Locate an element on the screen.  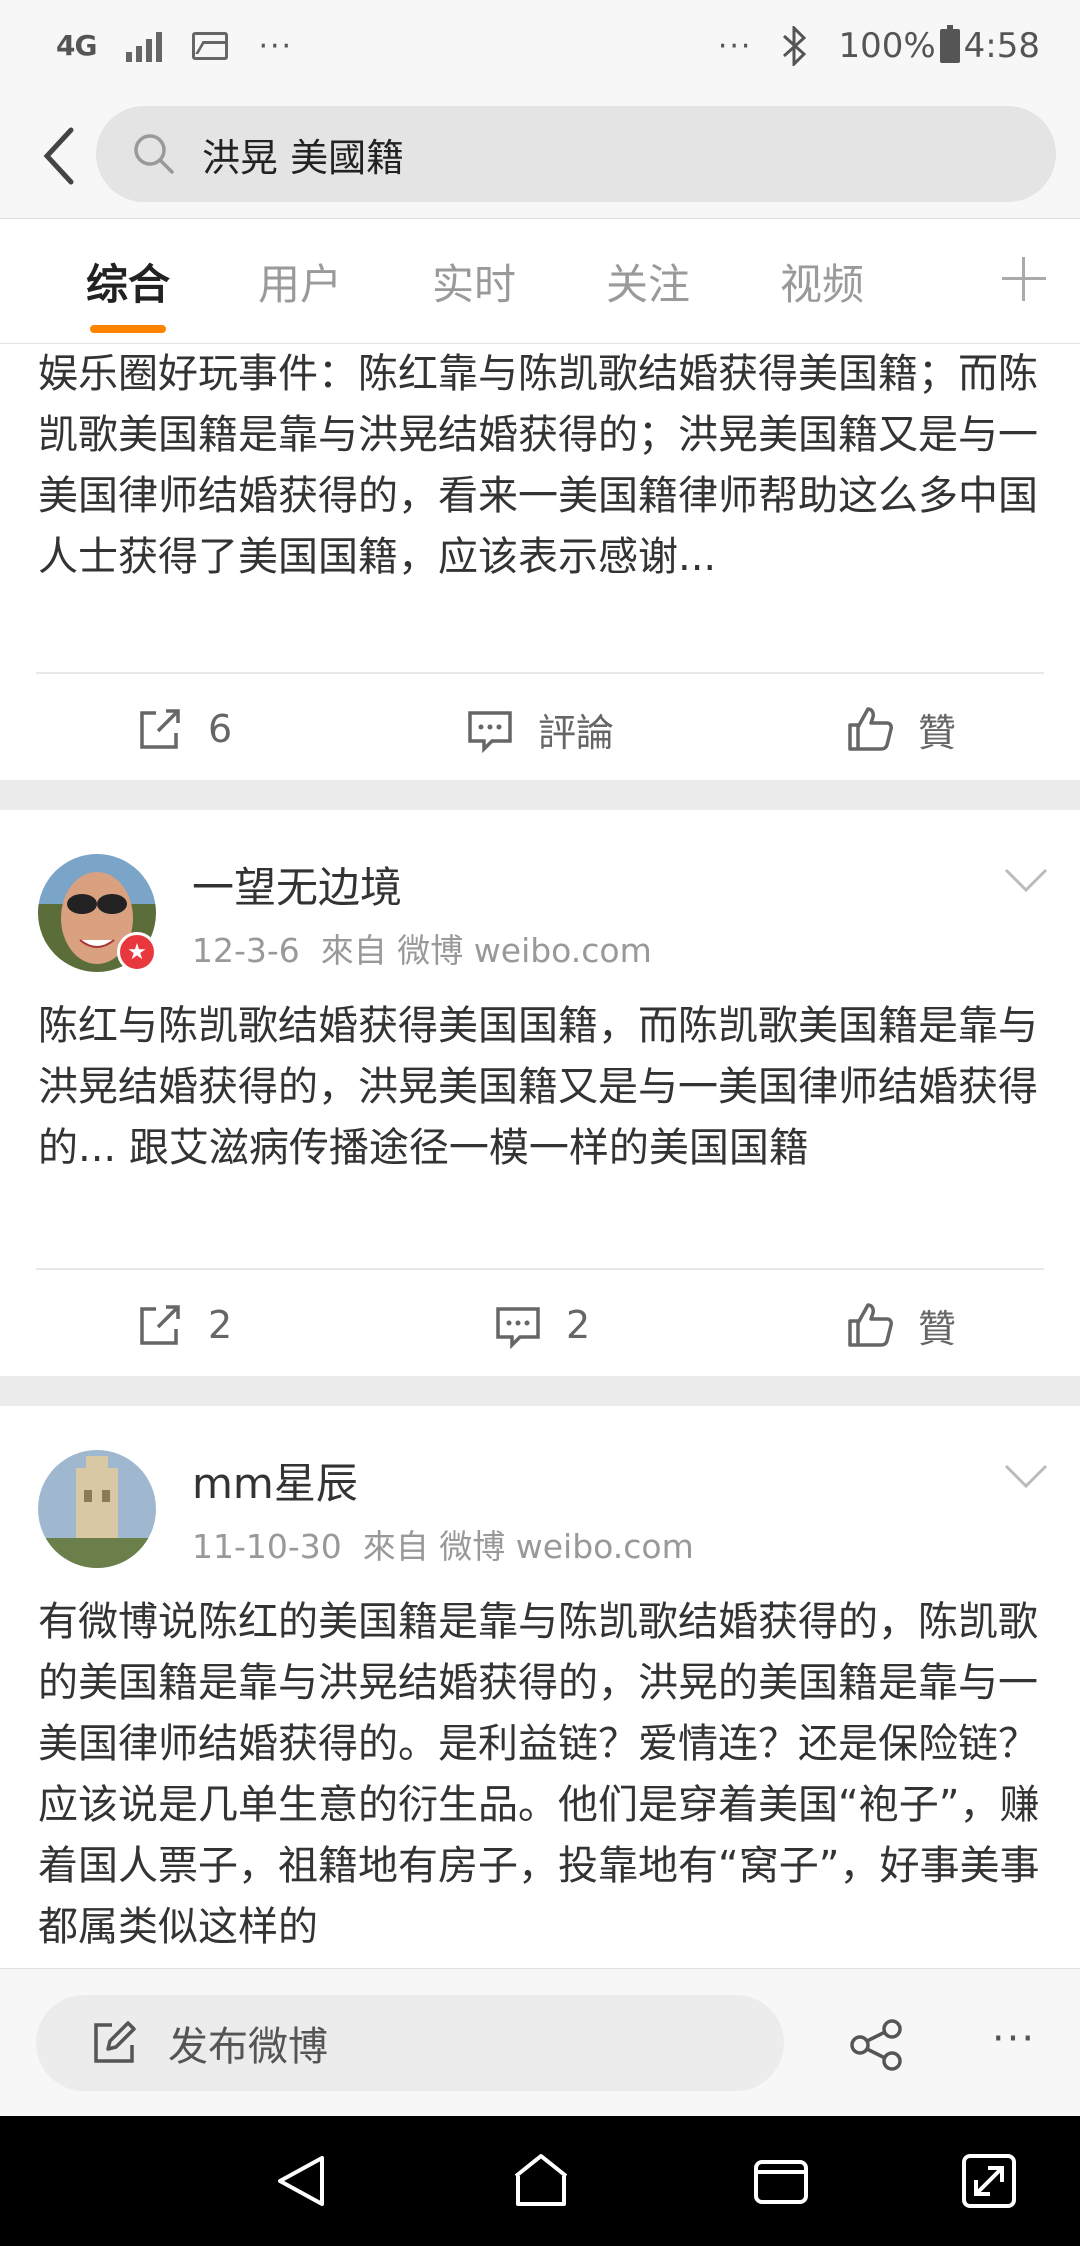
post-meta: 11-10-30 來自 微博 weibo.com is located at coordinates (443, 1544).